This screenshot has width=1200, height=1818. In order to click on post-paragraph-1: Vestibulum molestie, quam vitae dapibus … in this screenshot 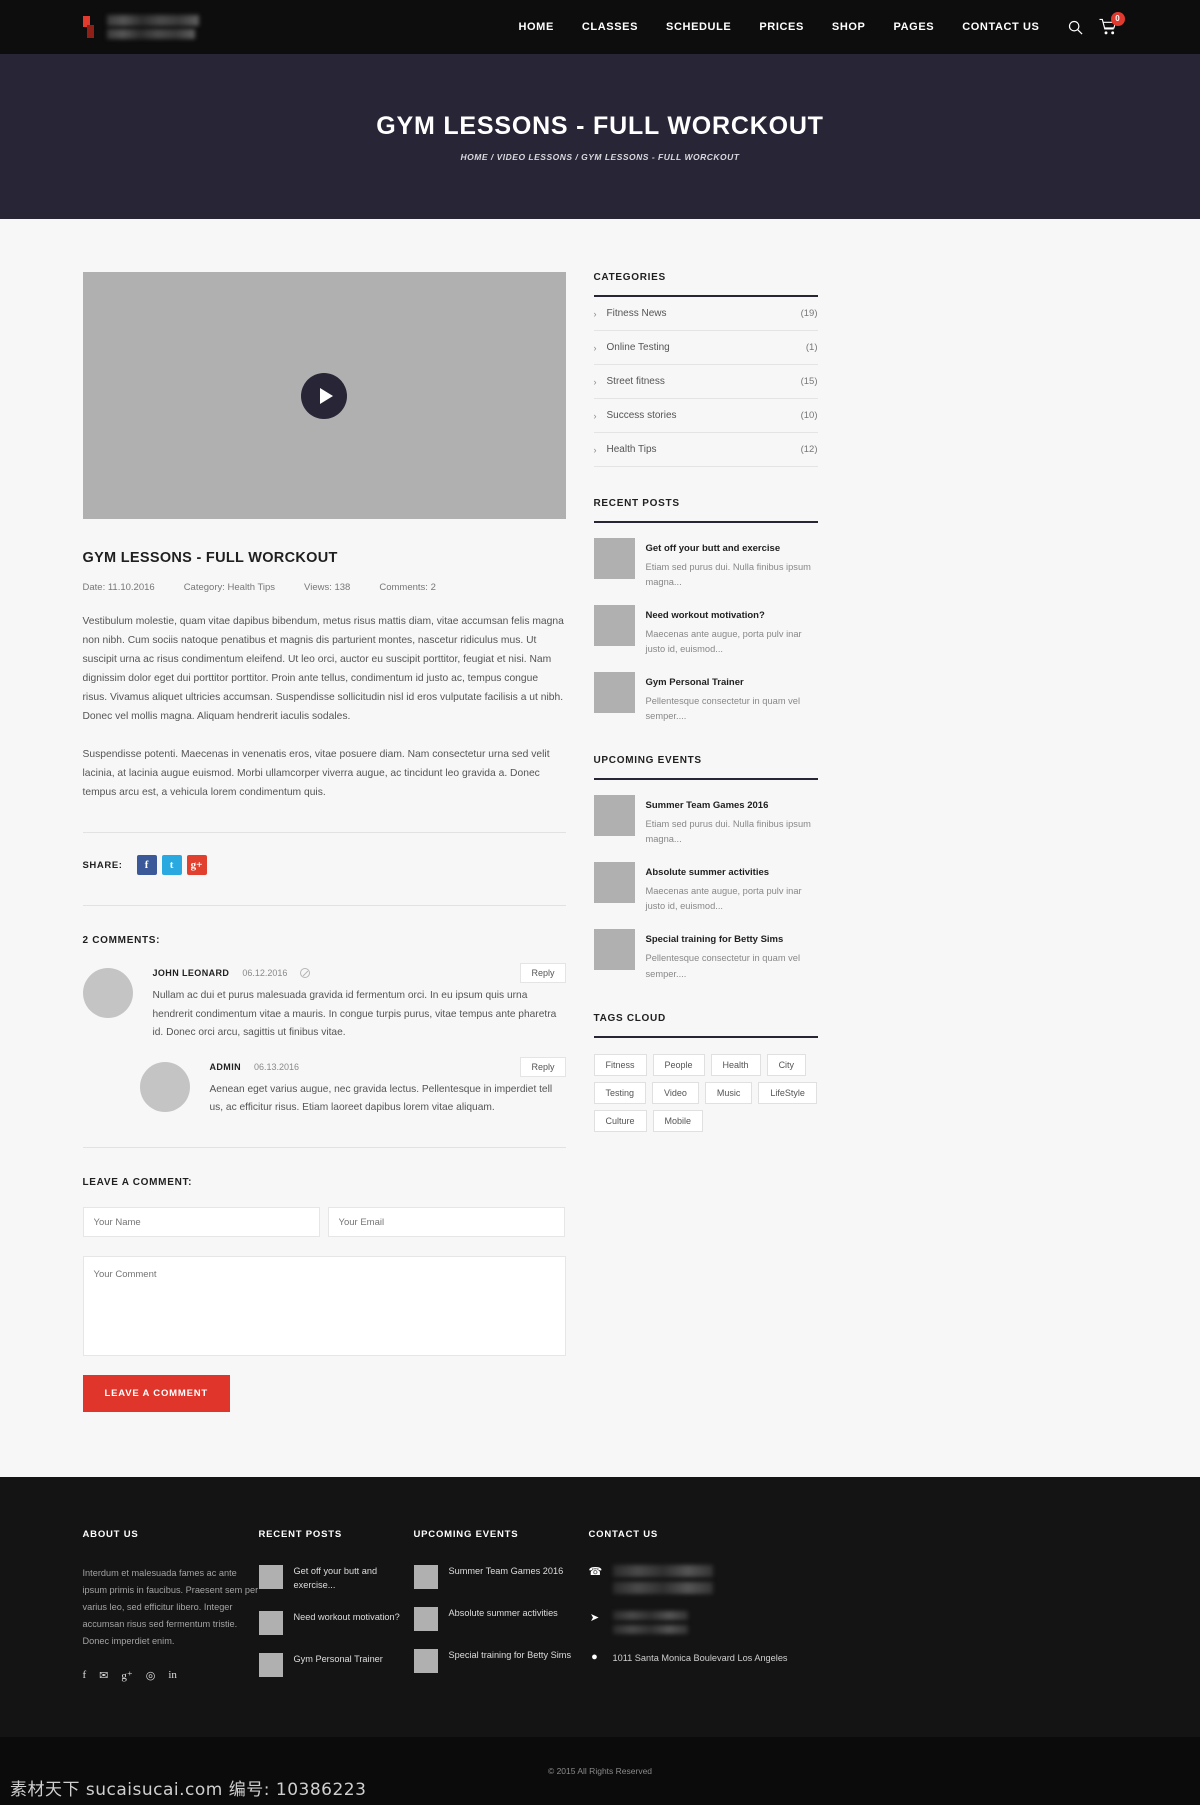, I will do `click(323, 669)`.